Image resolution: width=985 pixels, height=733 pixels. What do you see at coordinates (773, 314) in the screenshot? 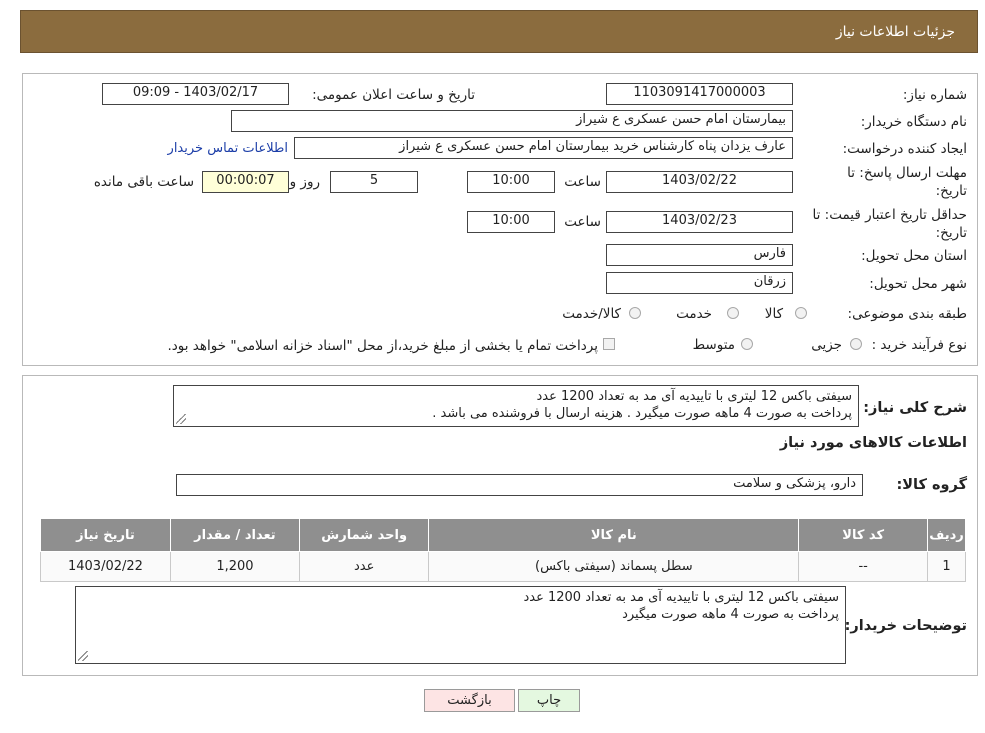
I see `category-option-goods: کالا` at bounding box center [773, 314].